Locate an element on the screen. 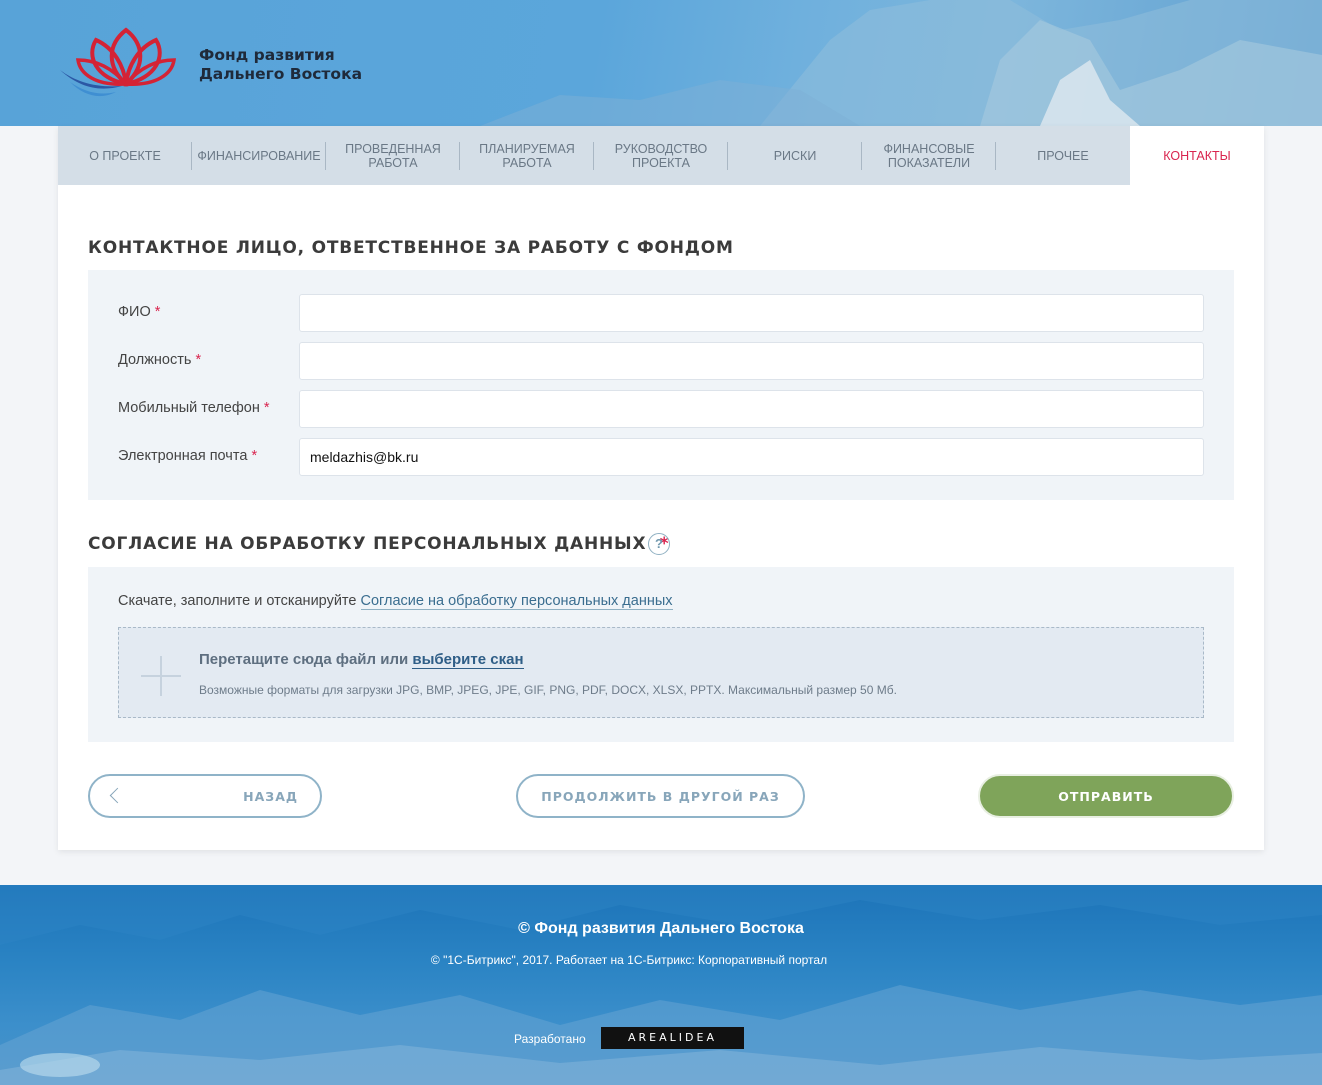 The height and width of the screenshot is (1085, 1322). continue-later-label: Продолжить в другой раз is located at coordinates (660, 796).